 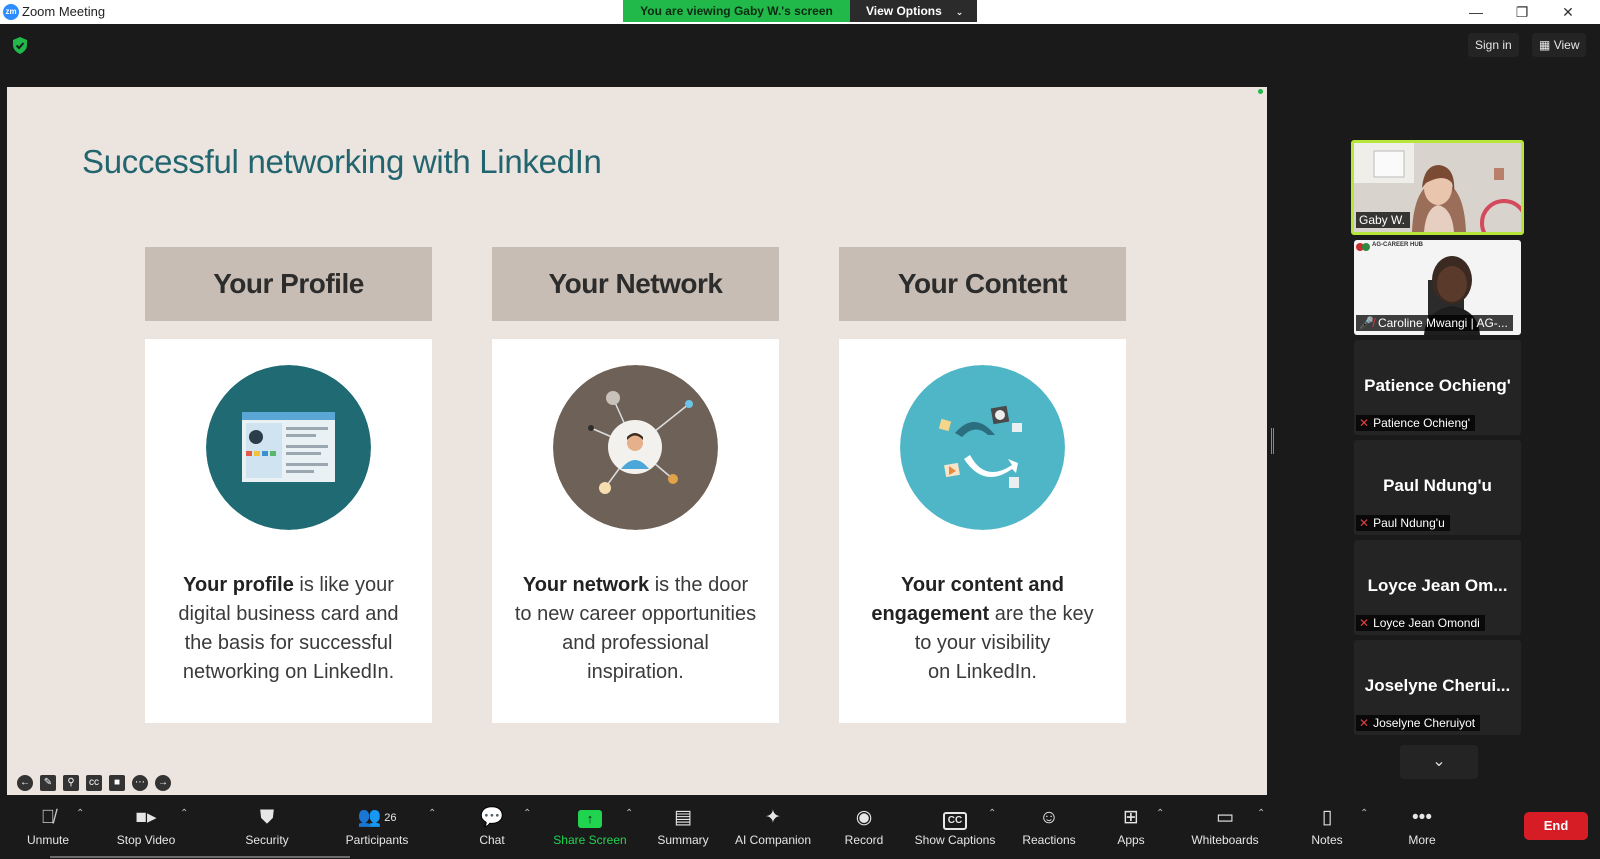 I want to click on participants-options-caret: ⌃, so click(x=432, y=813).